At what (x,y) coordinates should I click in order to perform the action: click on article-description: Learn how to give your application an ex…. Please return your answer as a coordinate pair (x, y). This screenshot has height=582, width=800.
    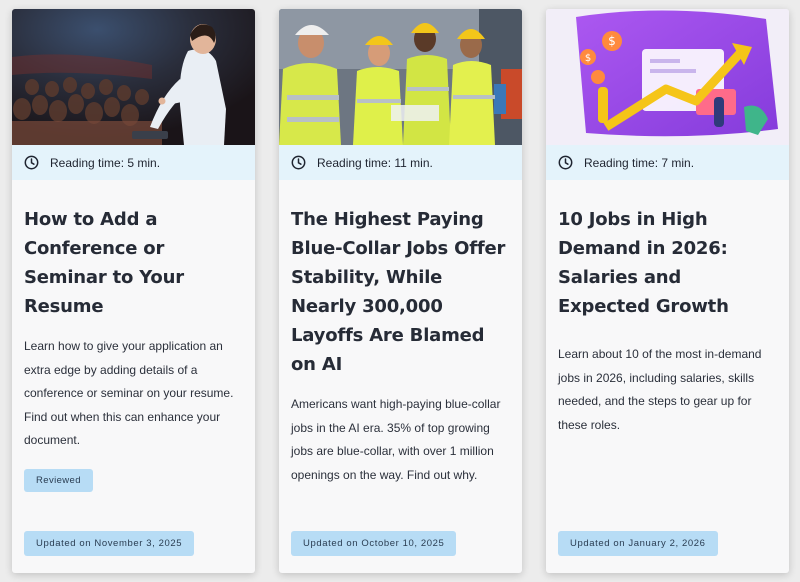
    Looking at the image, I should click on (129, 393).